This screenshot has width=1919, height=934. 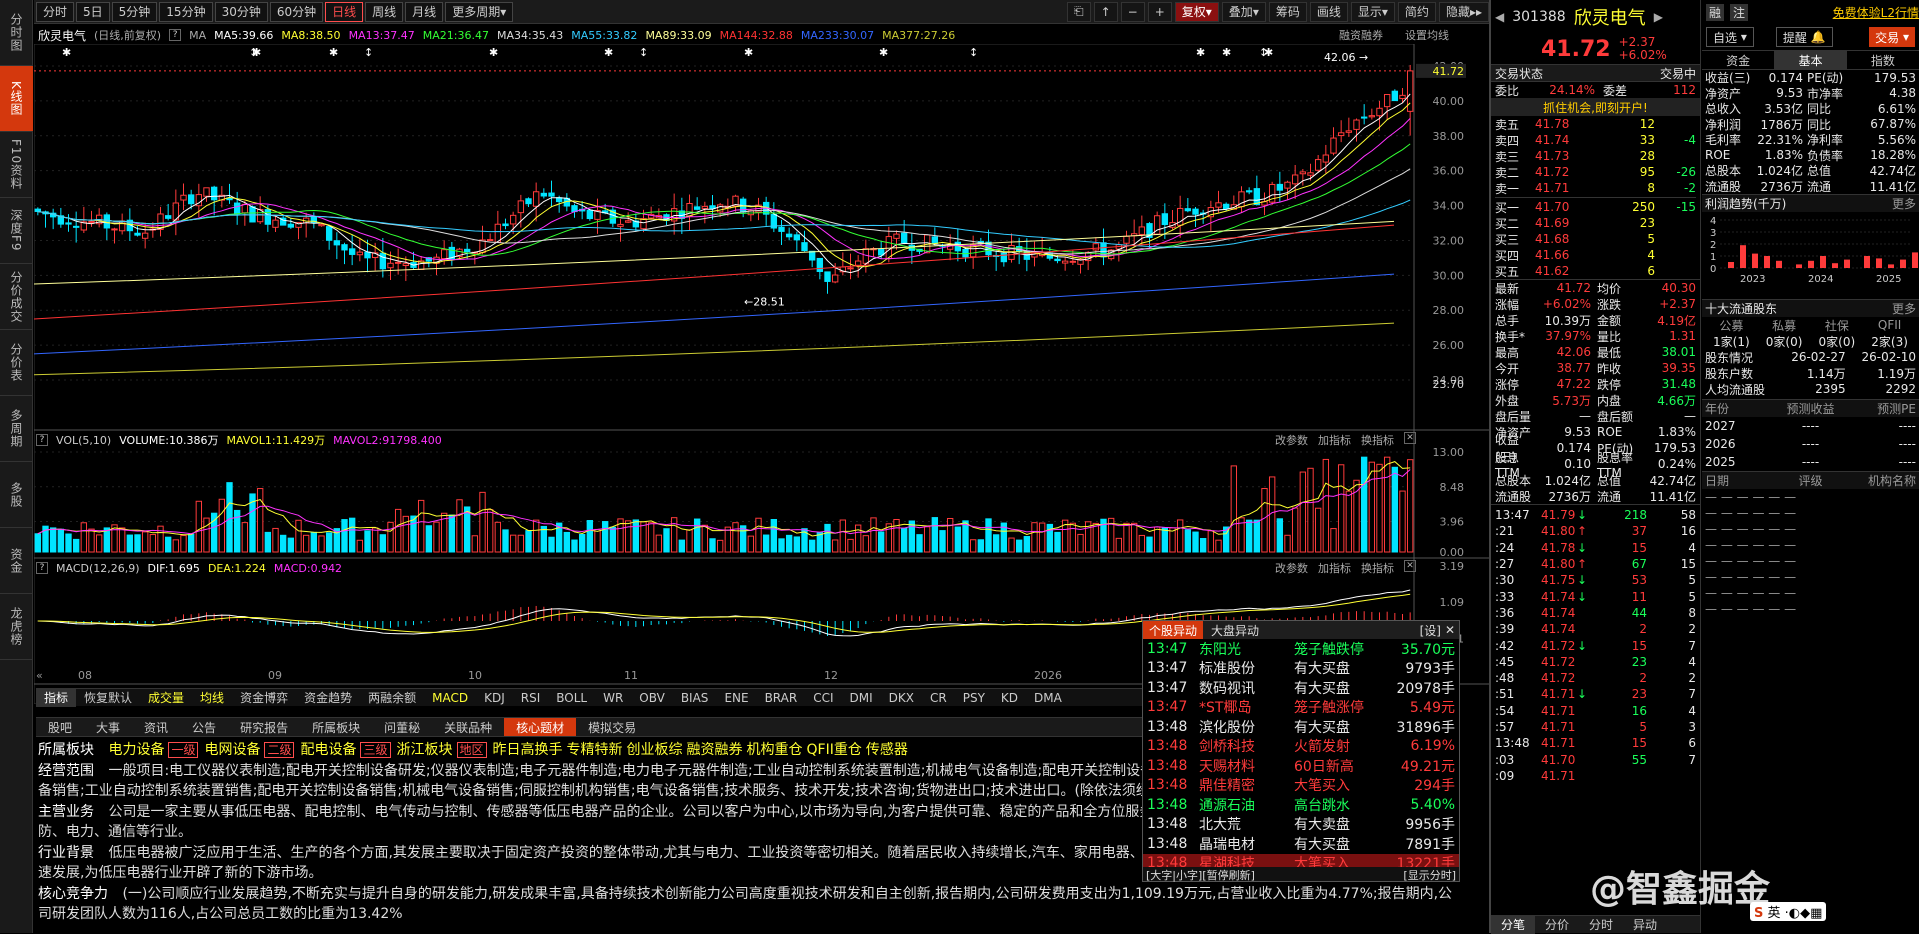 What do you see at coordinates (571, 698) in the screenshot?
I see `ind-tab-10: BOLL` at bounding box center [571, 698].